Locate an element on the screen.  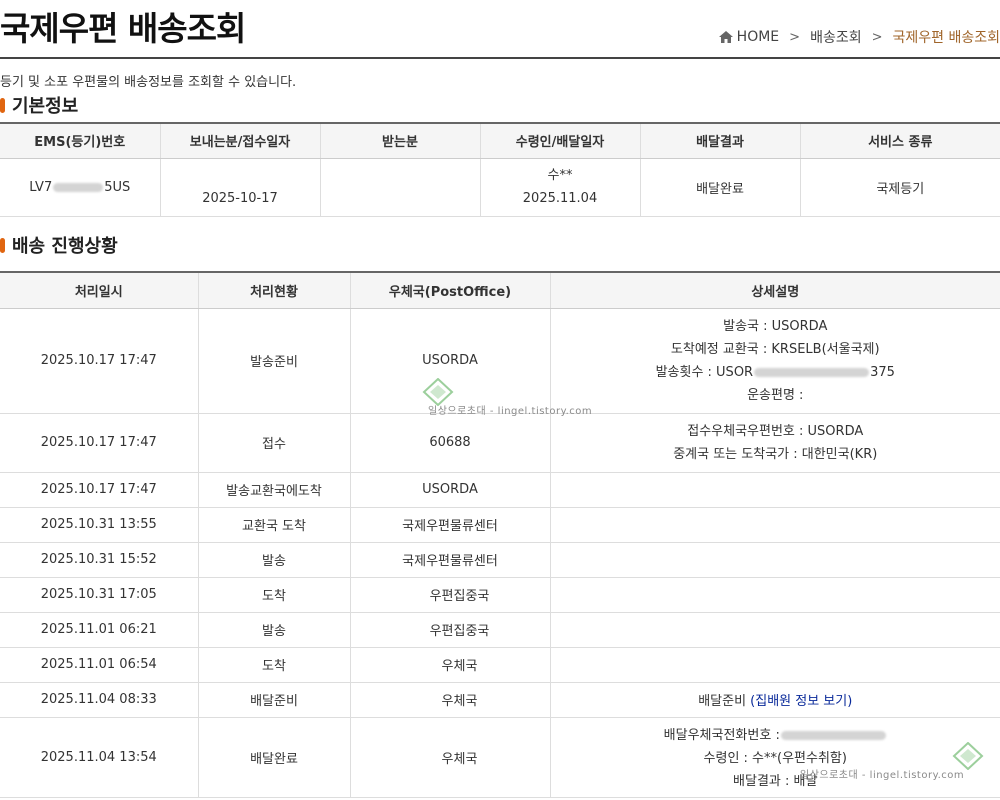
progress-heading-label: 배송 진행상황 is located at coordinates (65, 246).